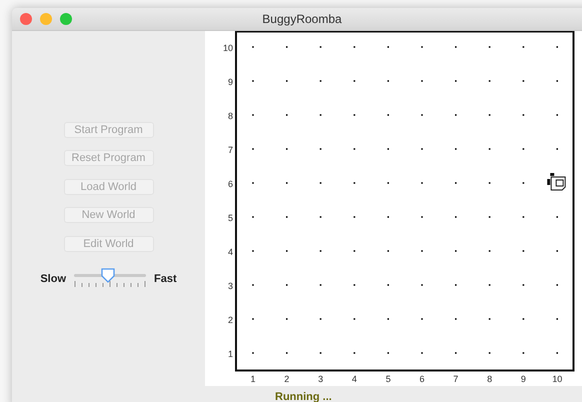  Describe the element at coordinates (230, 285) in the screenshot. I see `row-label: 3` at that location.